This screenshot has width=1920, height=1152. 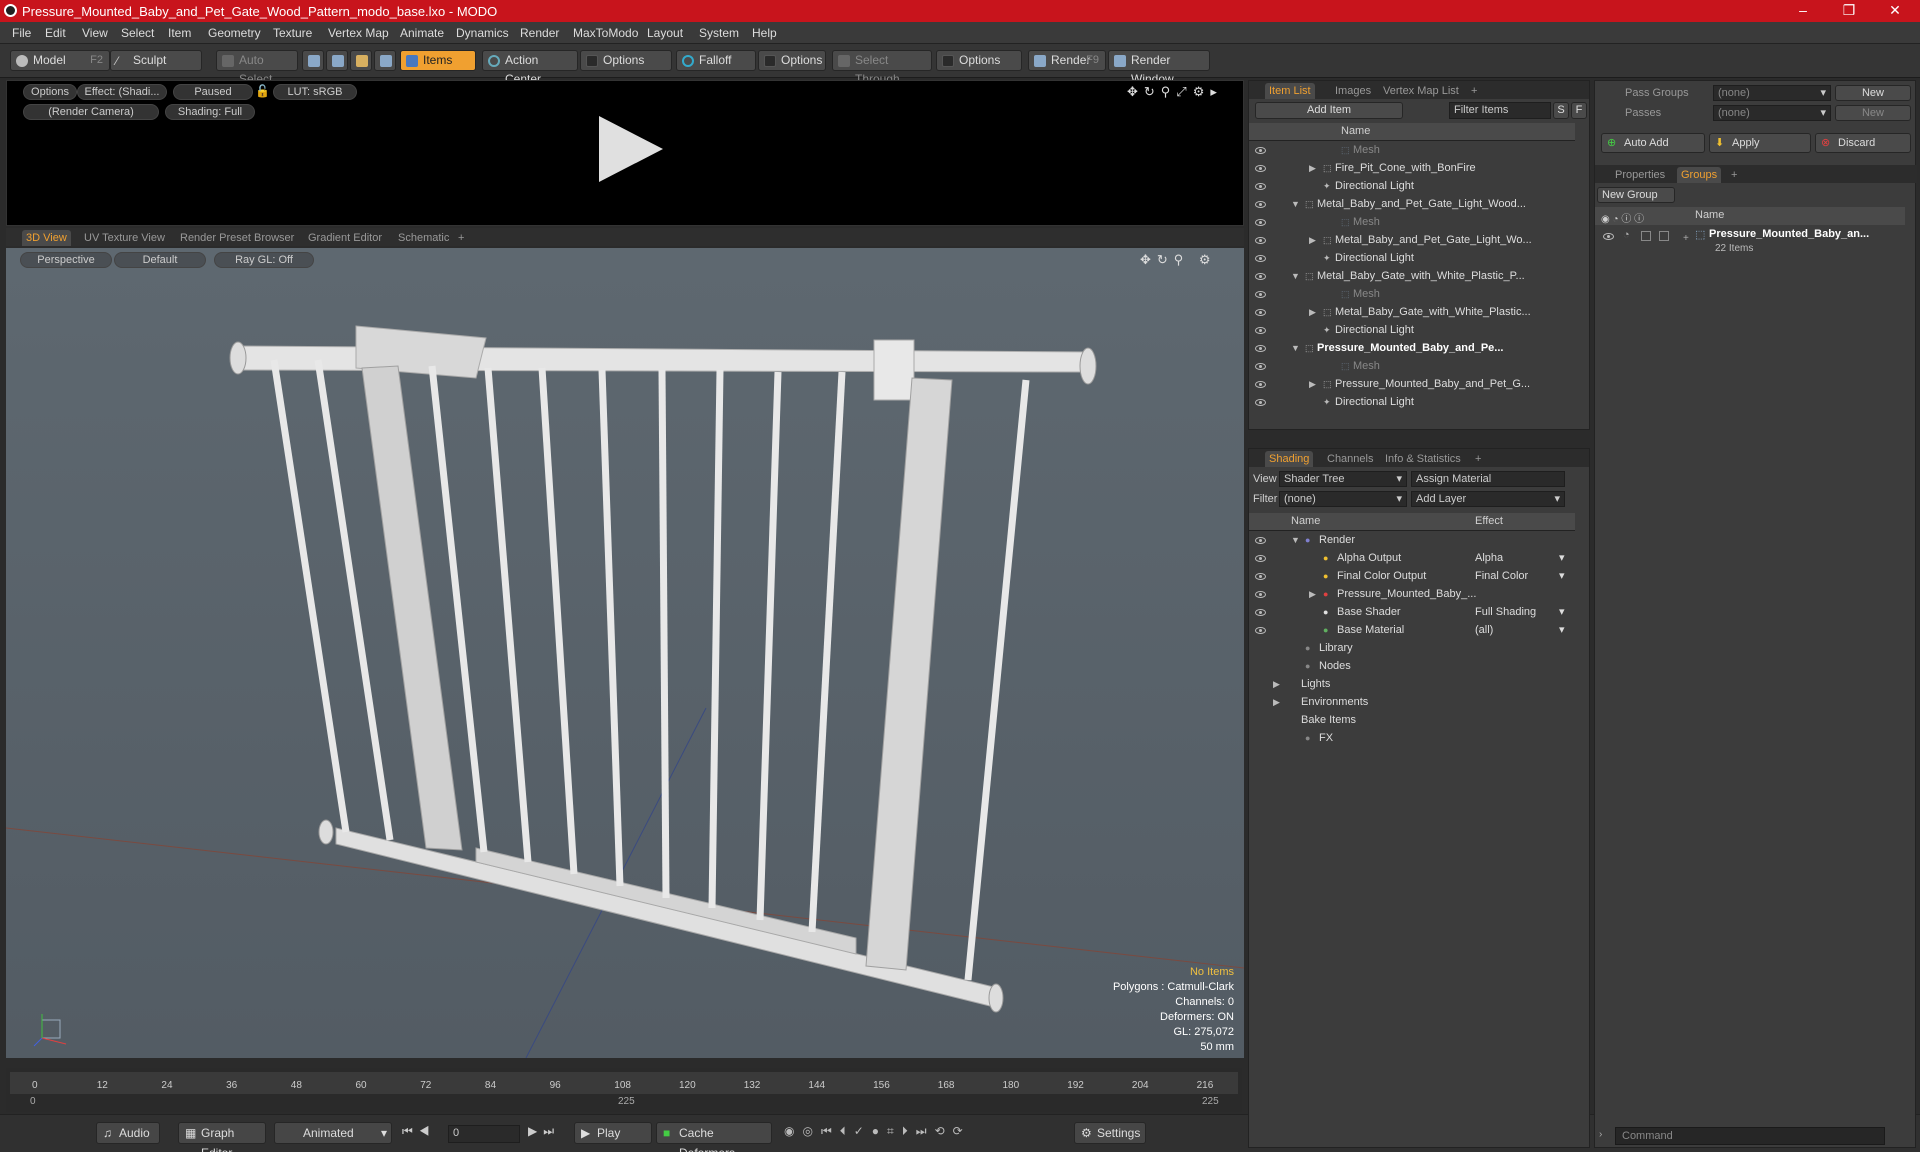 What do you see at coordinates (877, 1131) in the screenshot?
I see `key-tools-icons: ◉◎⏮⏴✓●⌗⏵⏭⟲⟳` at bounding box center [877, 1131].